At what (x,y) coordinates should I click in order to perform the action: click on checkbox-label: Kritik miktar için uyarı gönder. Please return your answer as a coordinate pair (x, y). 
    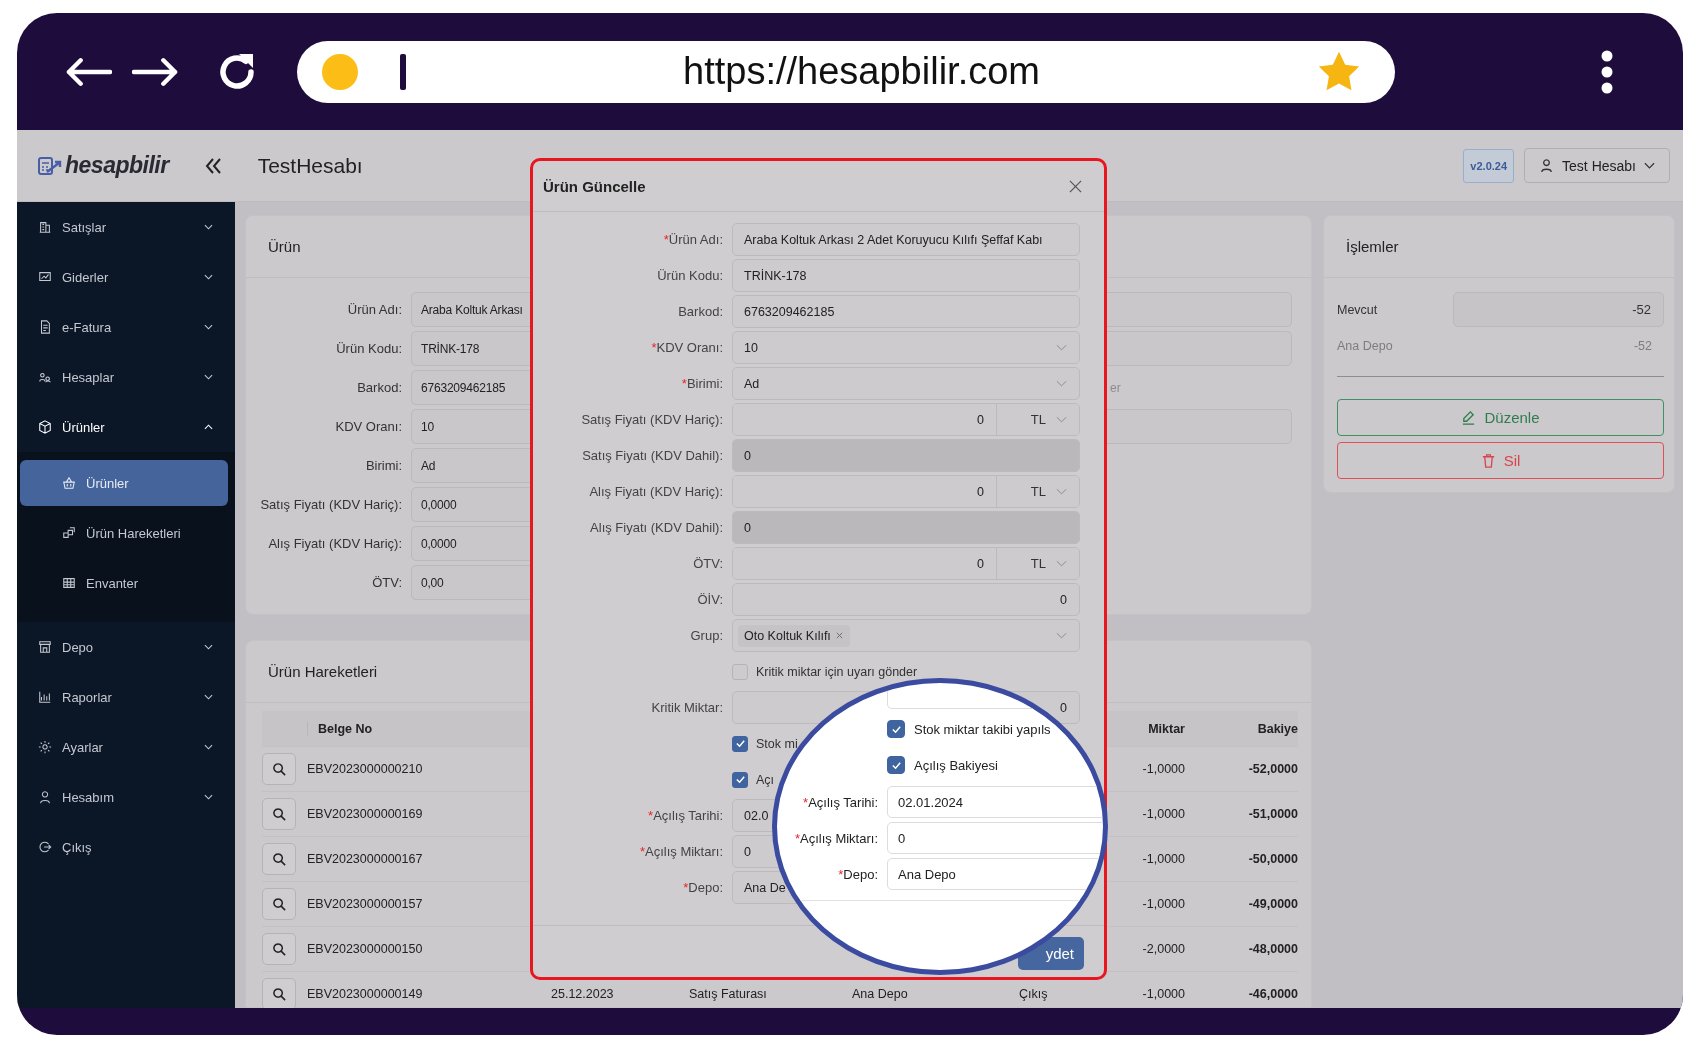
    Looking at the image, I should click on (837, 671).